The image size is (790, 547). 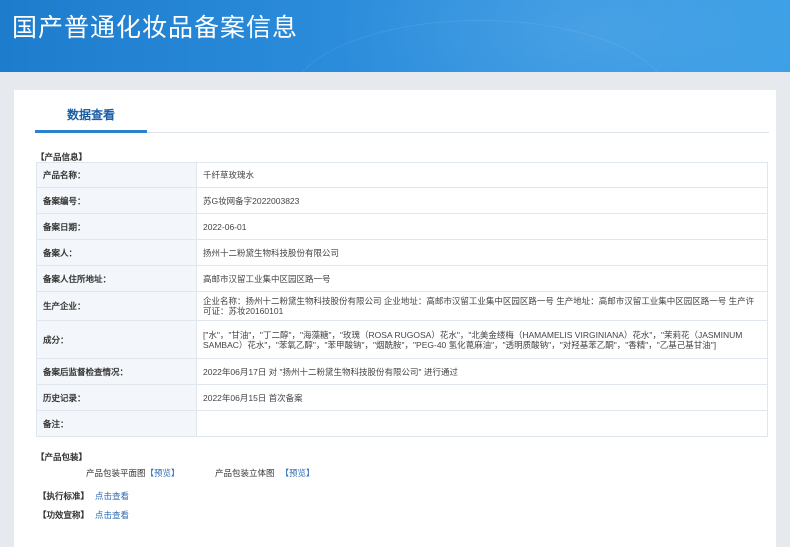 What do you see at coordinates (116, 339) in the screenshot?
I see `row-key: 成分：` at bounding box center [116, 339].